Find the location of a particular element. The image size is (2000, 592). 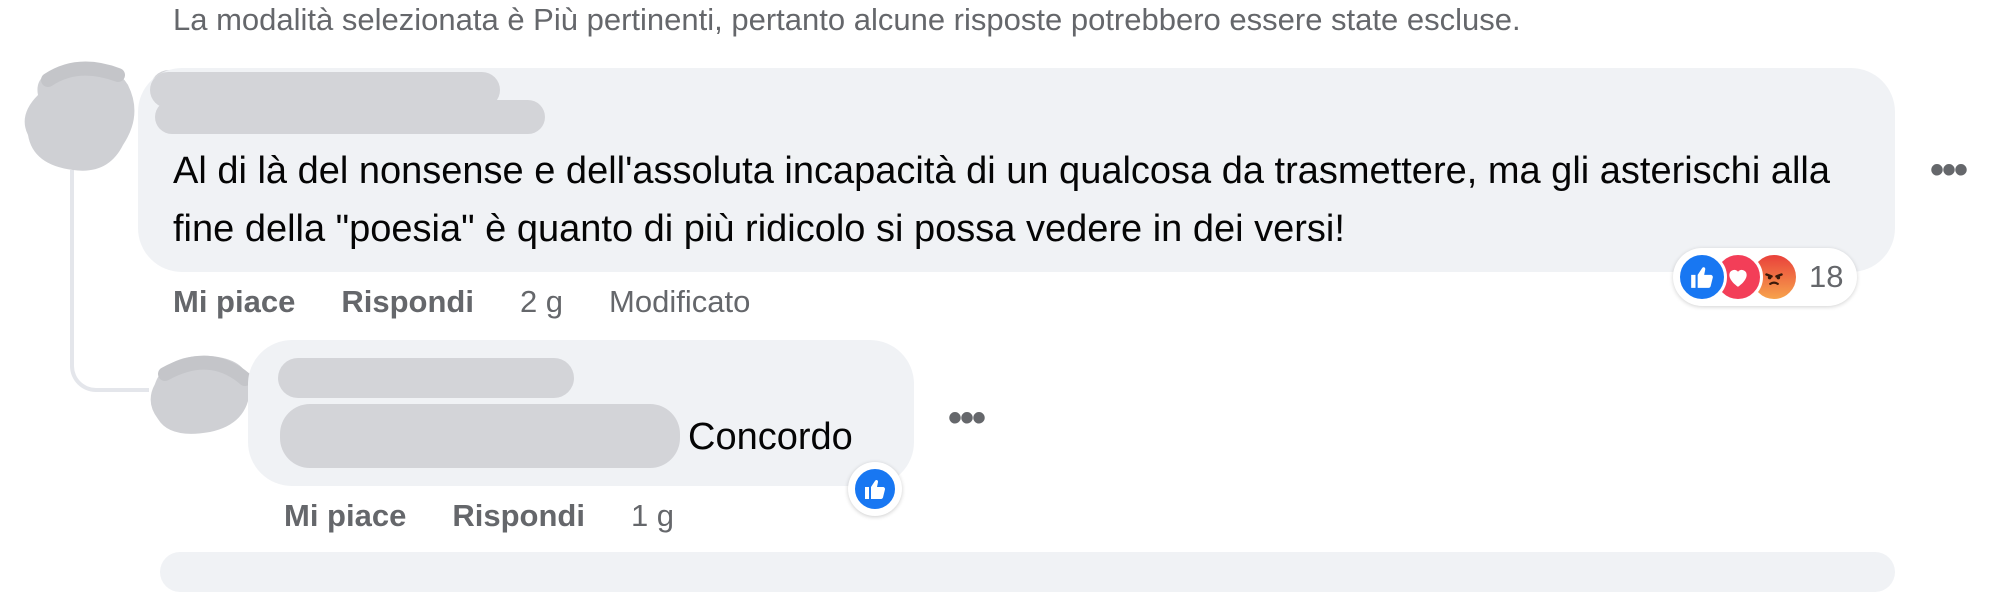

comment-edited-label: Modificato is located at coordinates (679, 302).